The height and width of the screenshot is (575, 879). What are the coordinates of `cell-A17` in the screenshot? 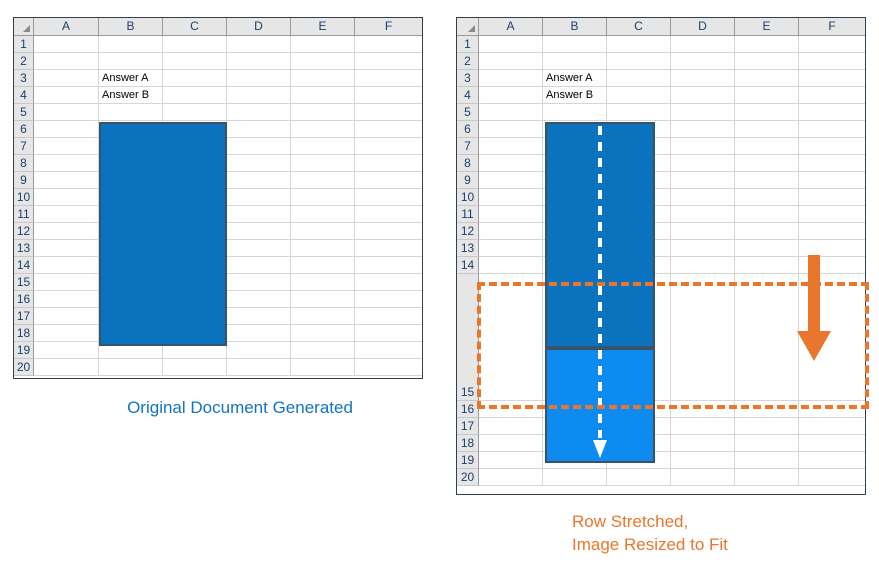 It's located at (511, 426).